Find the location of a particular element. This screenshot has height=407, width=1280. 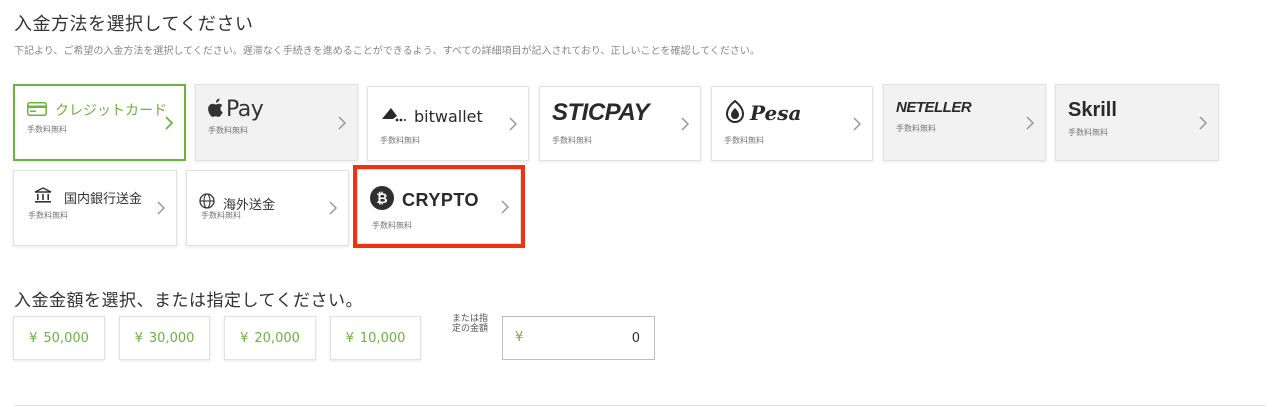

apple-icon is located at coordinates (216, 110).